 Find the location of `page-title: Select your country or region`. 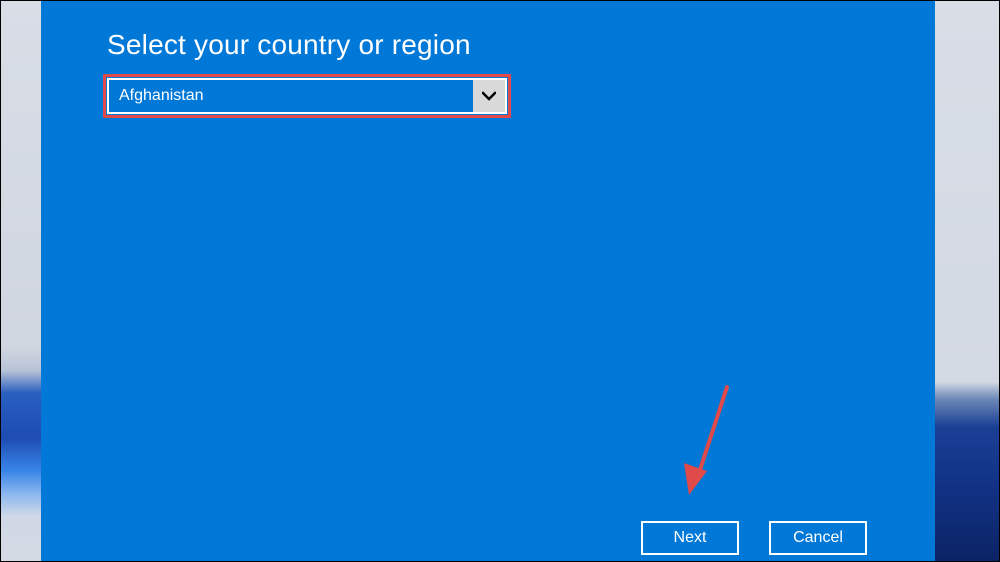

page-title: Select your country or region is located at coordinates (289, 44).